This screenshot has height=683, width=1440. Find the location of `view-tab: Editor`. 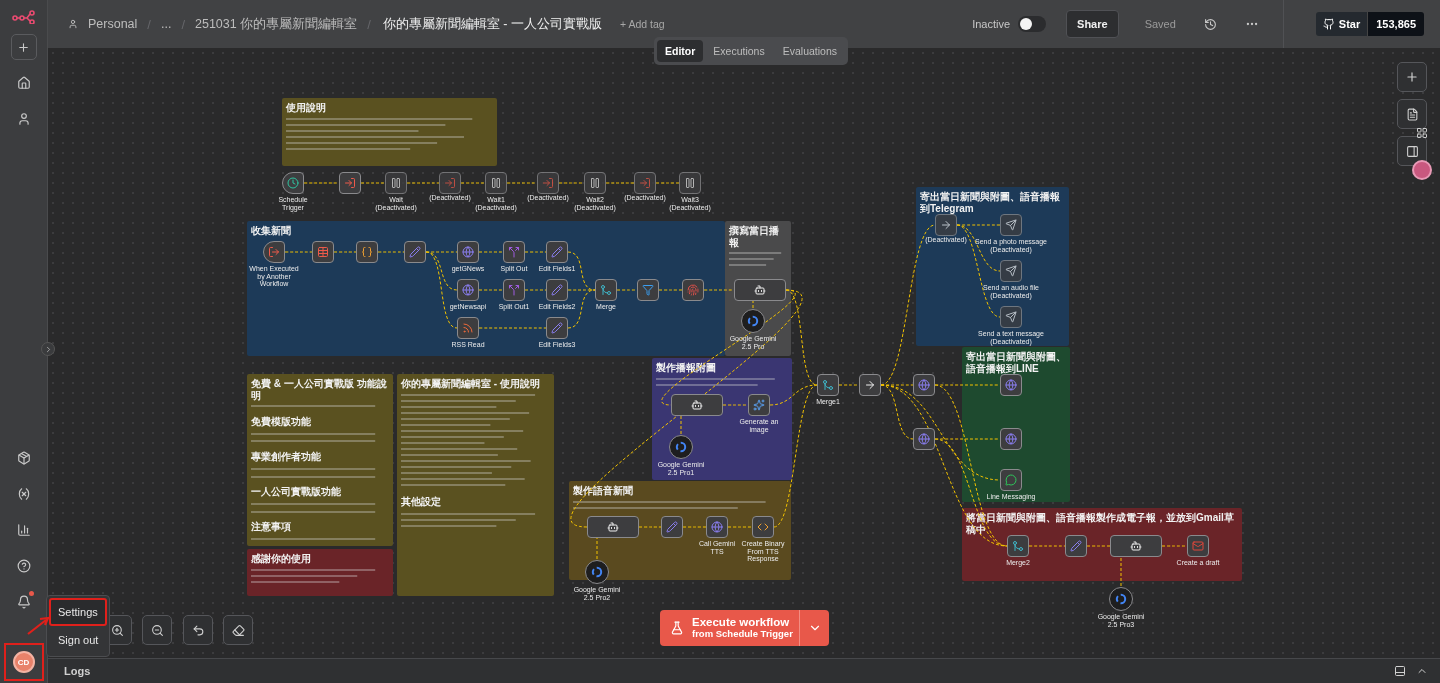

view-tab: Editor is located at coordinates (680, 51).